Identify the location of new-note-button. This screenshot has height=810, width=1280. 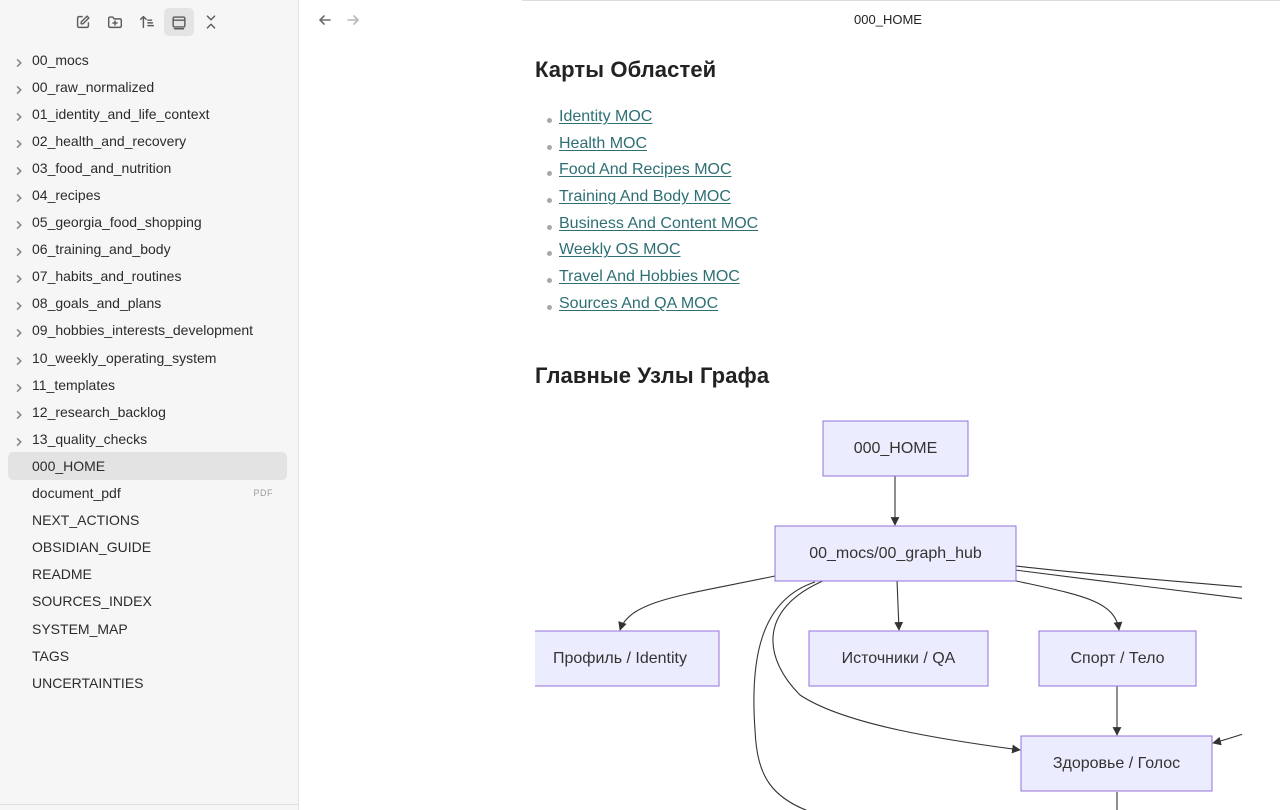
(83, 22).